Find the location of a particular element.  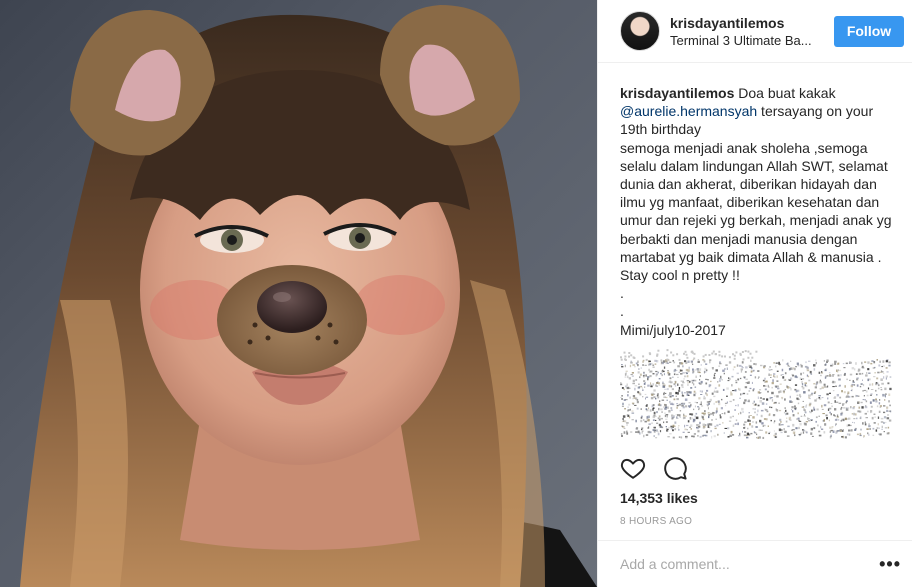

likes-count: 14,353 likes is located at coordinates (659, 498).